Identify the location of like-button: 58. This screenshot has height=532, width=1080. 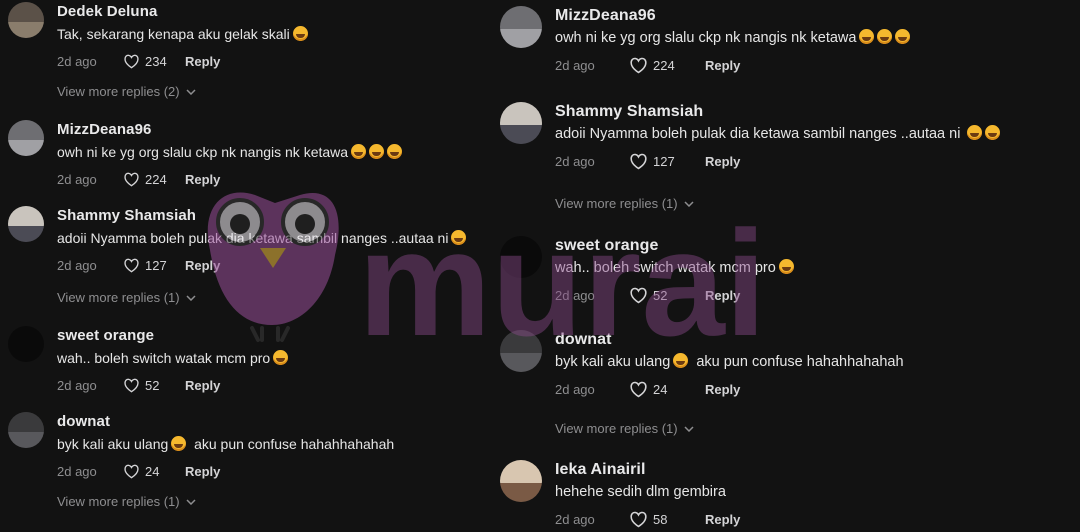
(666, 519).